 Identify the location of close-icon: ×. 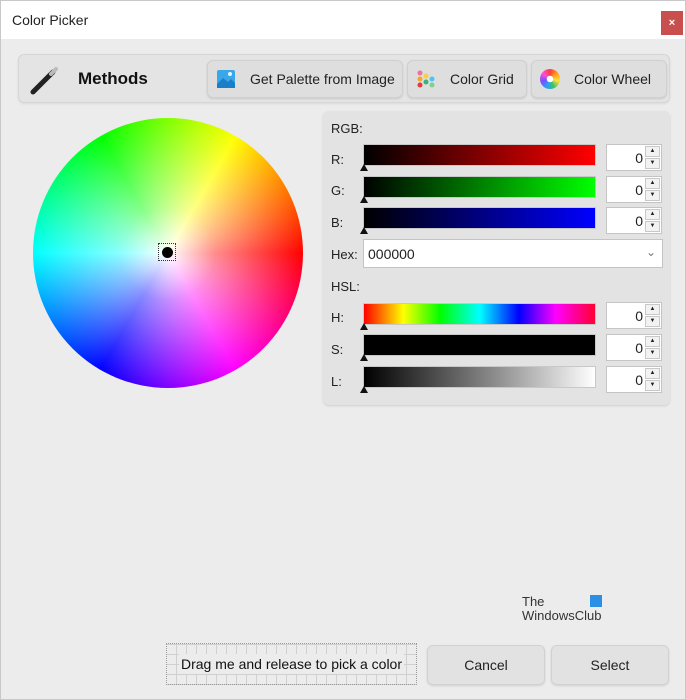
(672, 23).